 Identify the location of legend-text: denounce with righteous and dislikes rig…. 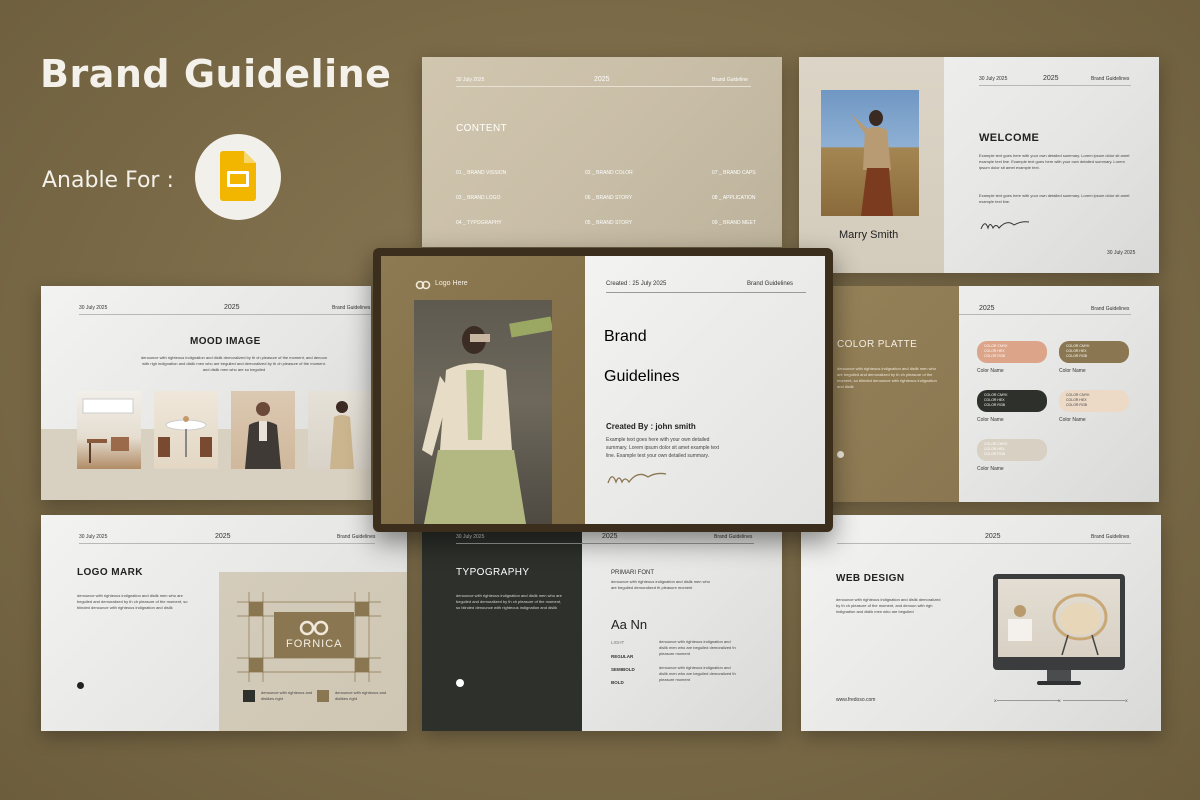
(287, 695).